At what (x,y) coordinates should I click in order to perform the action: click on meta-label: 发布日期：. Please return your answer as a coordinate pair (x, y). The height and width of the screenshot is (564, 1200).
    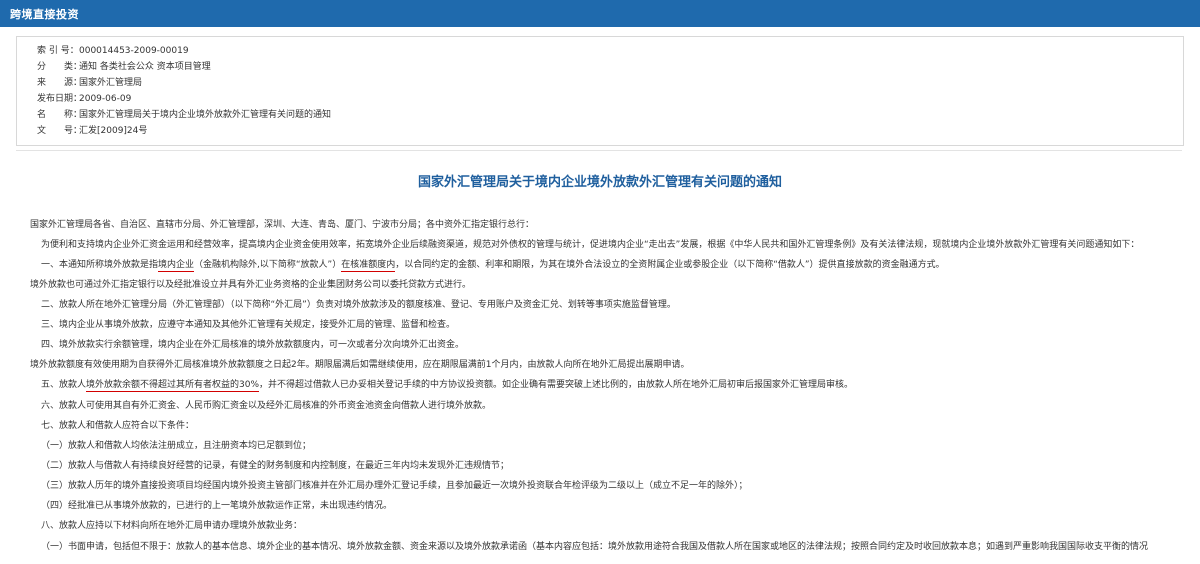
    Looking at the image, I should click on (60, 99).